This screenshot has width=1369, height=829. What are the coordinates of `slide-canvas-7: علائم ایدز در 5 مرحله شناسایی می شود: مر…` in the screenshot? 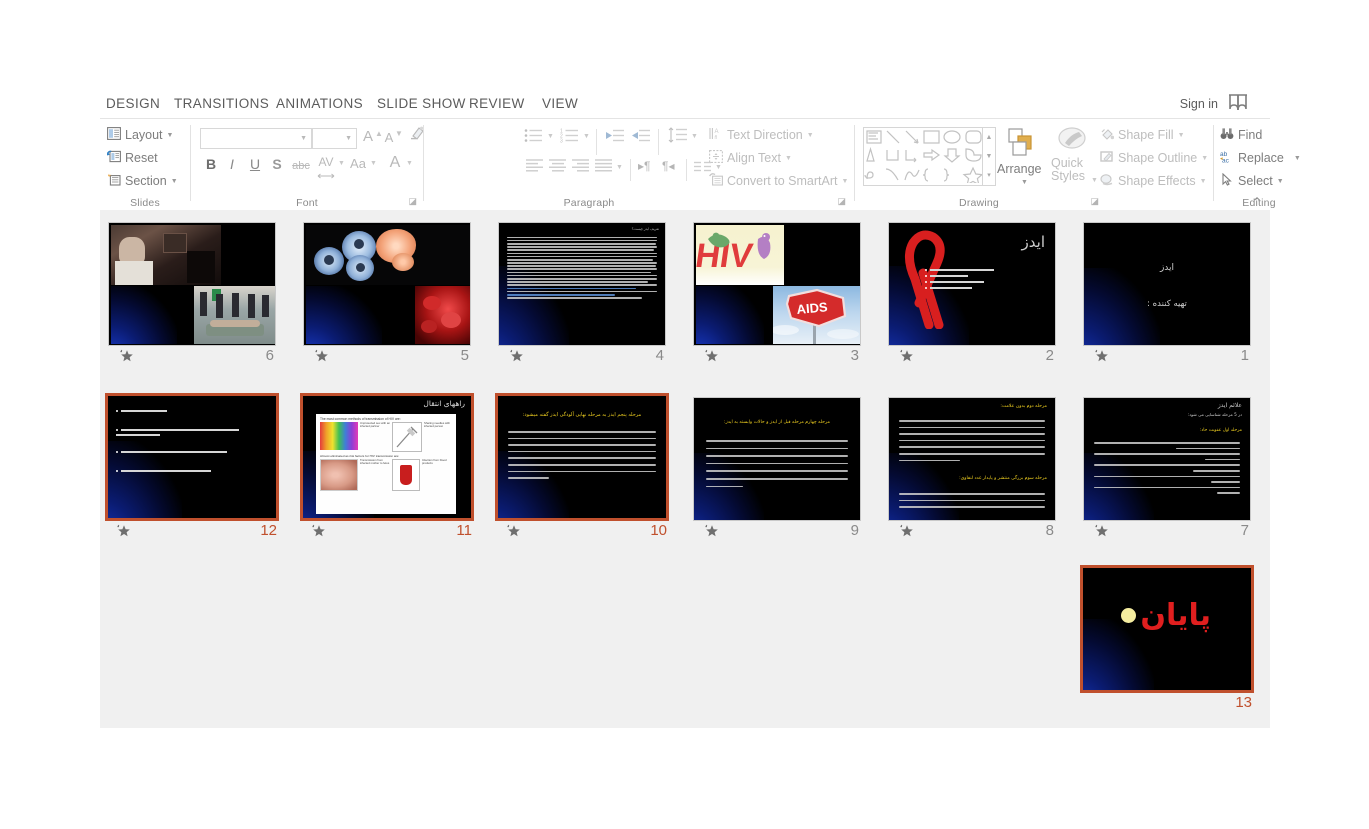 It's located at (1167, 459).